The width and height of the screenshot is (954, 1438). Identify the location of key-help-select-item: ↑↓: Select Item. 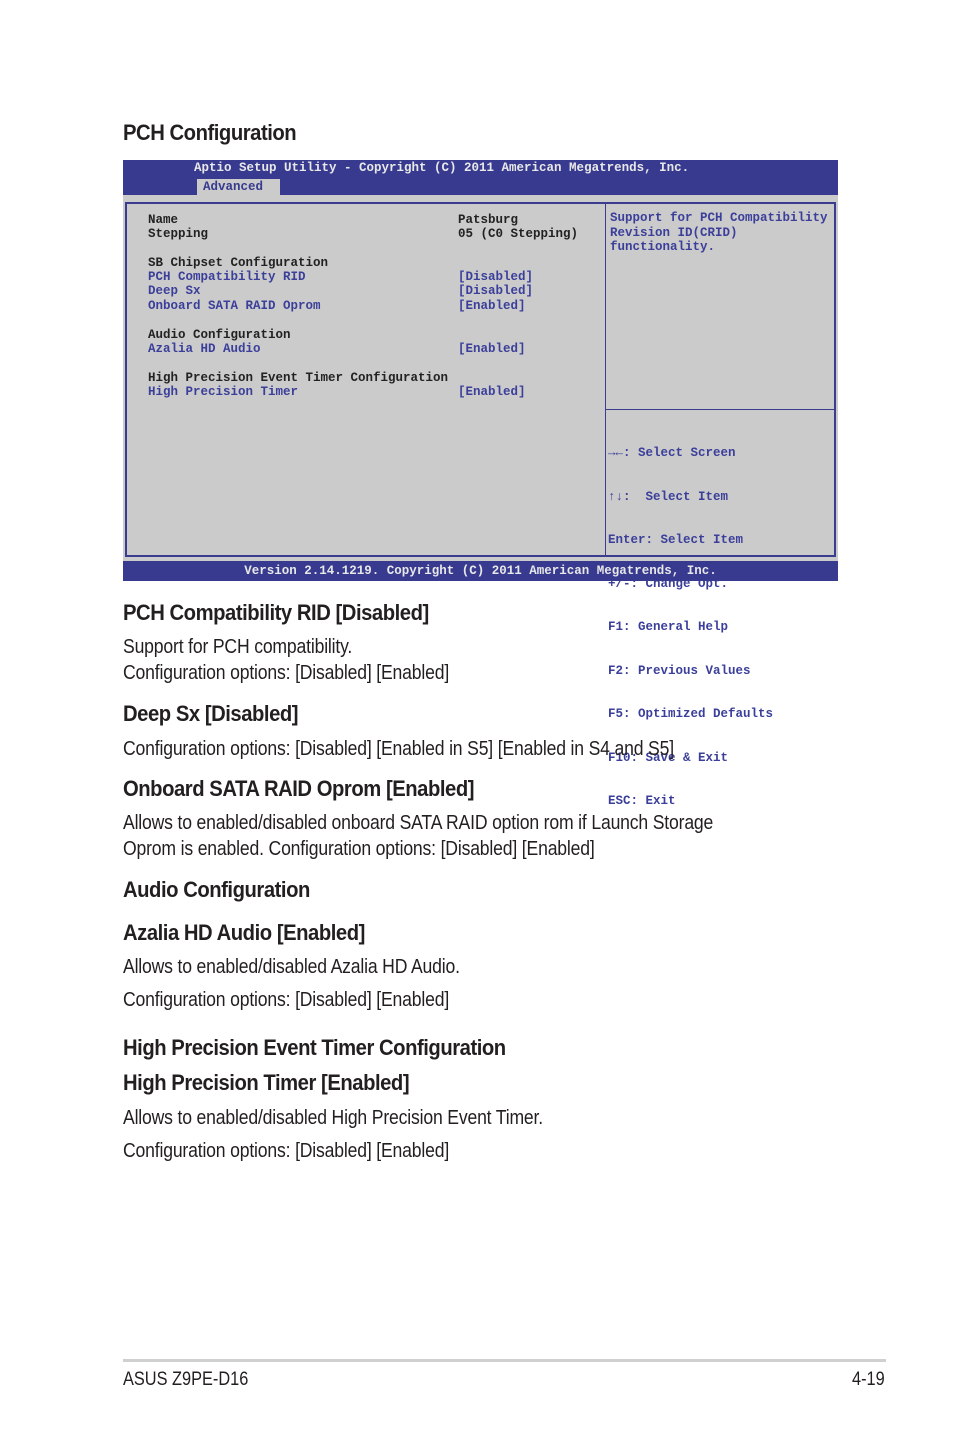
(668, 496).